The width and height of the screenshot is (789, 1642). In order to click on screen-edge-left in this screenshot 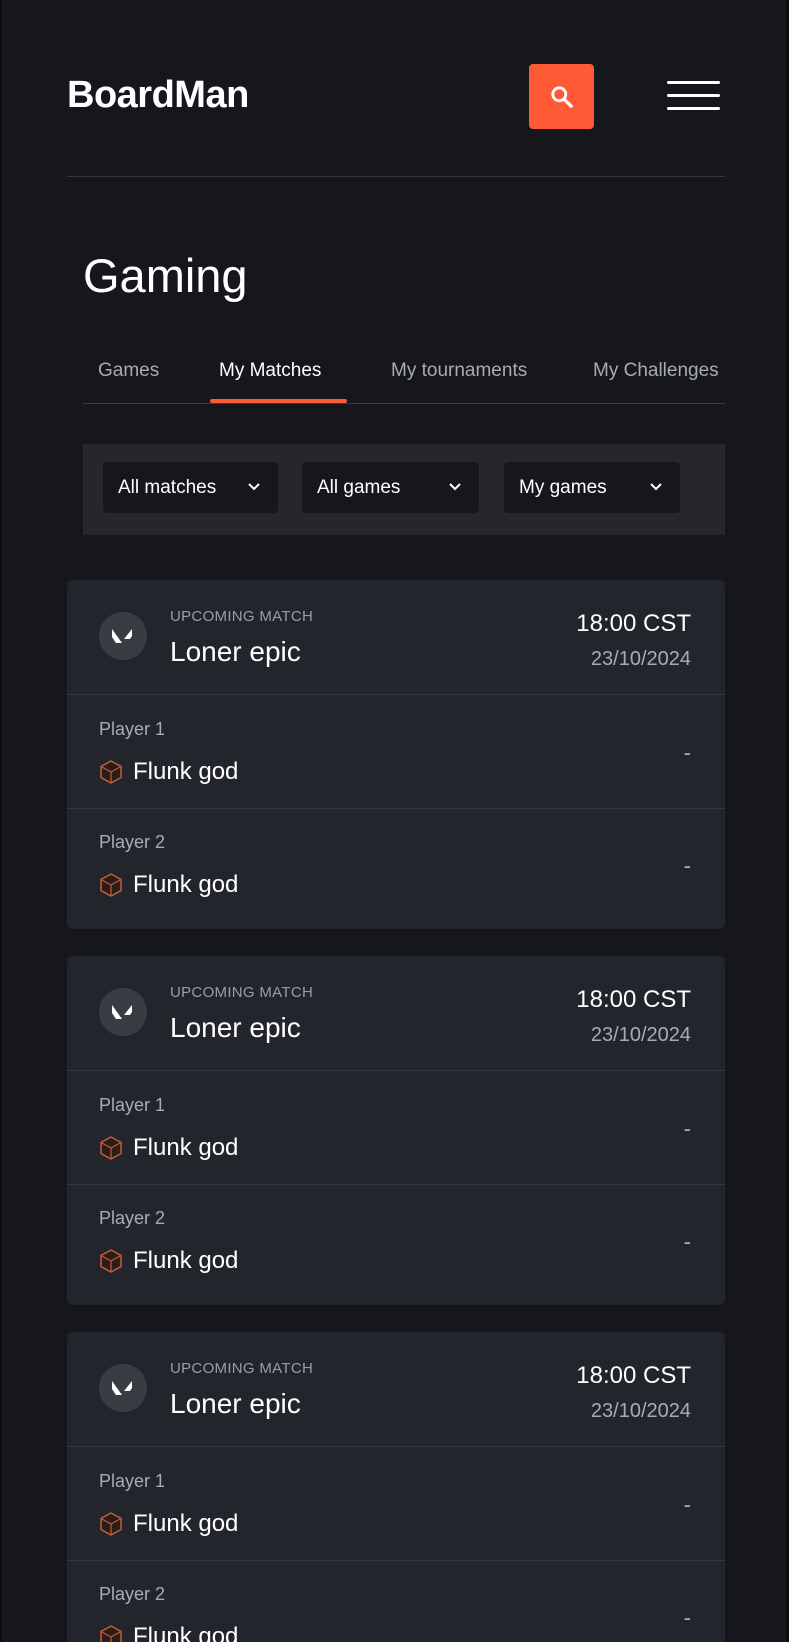, I will do `click(1, 821)`.